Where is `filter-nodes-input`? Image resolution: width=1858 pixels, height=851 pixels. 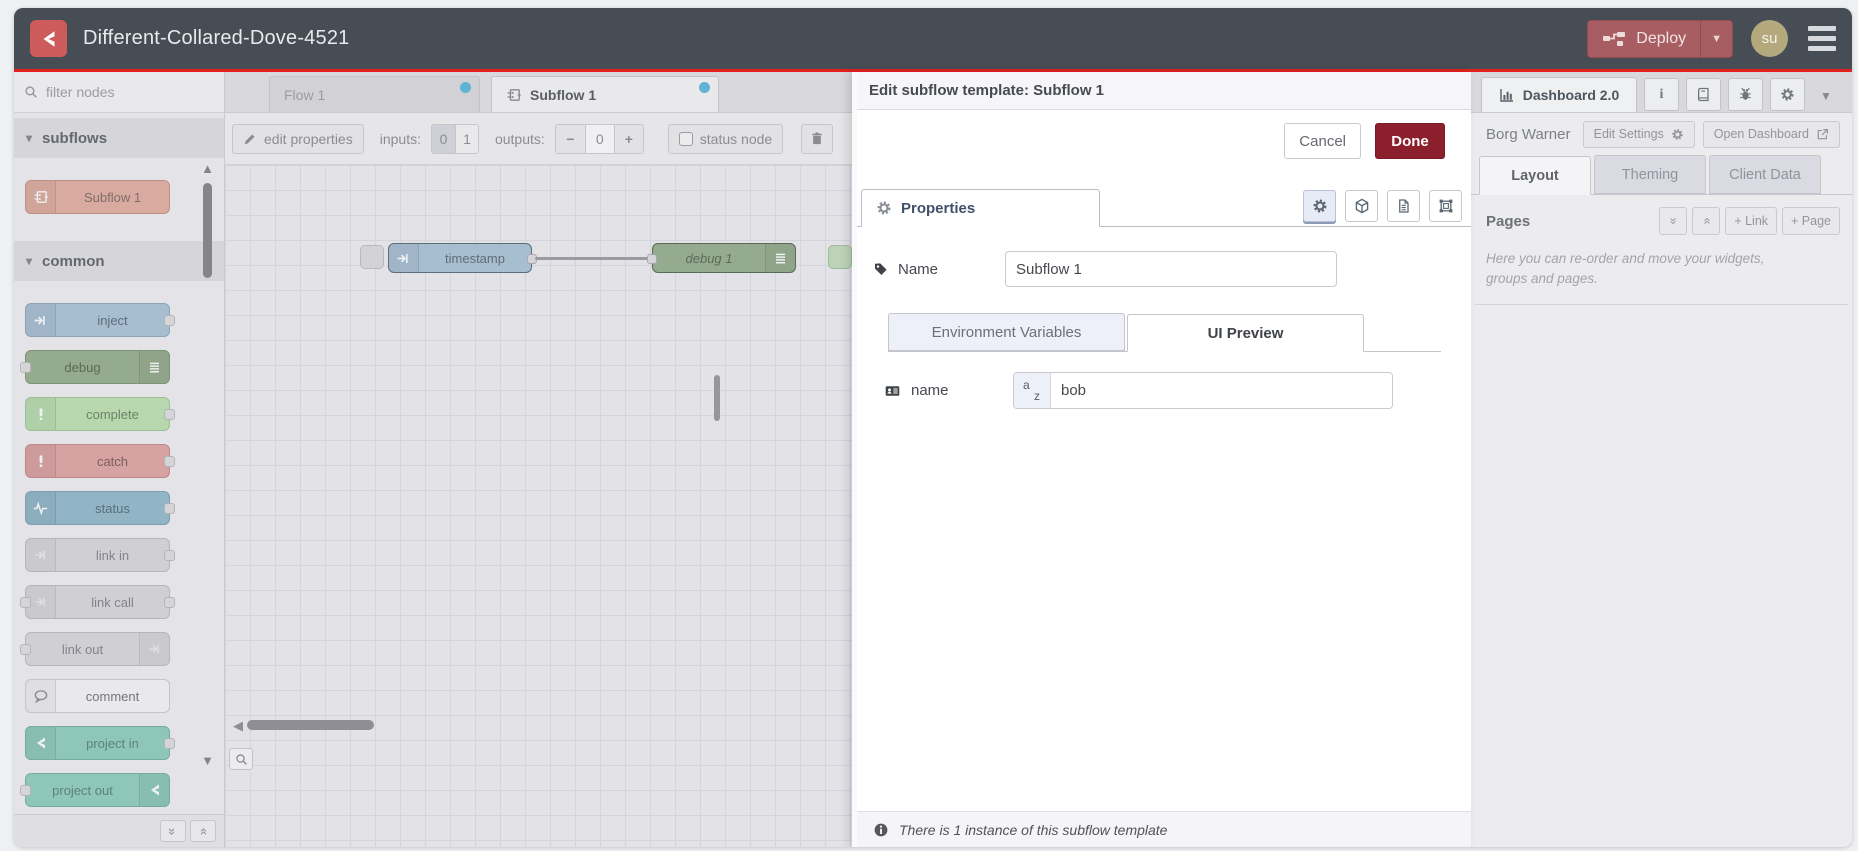 filter-nodes-input is located at coordinates (121, 92).